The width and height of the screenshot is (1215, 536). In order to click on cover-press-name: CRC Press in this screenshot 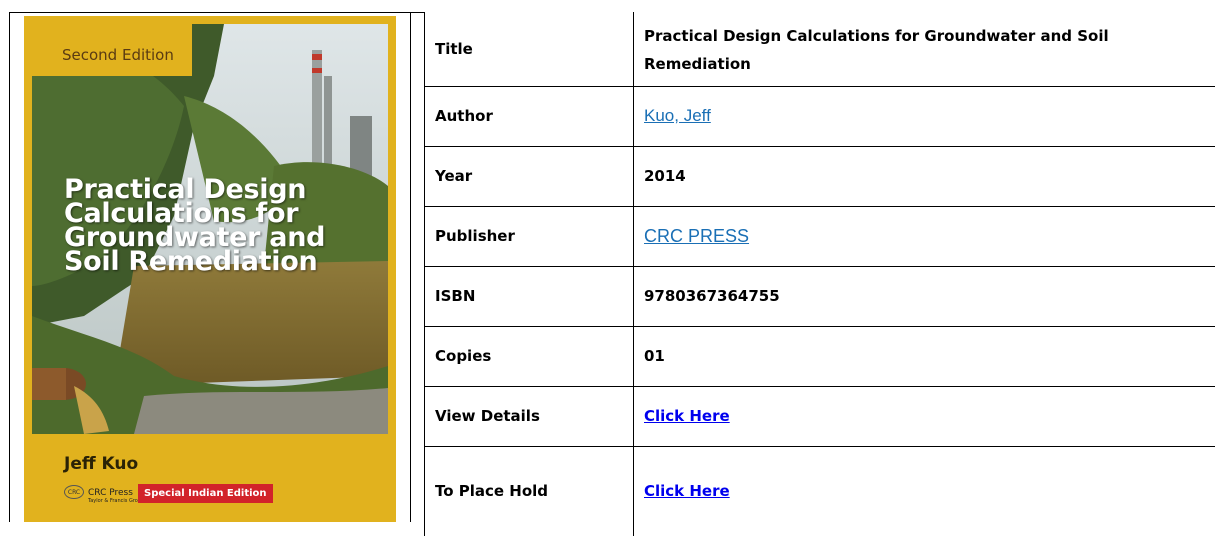, I will do `click(116, 493)`.